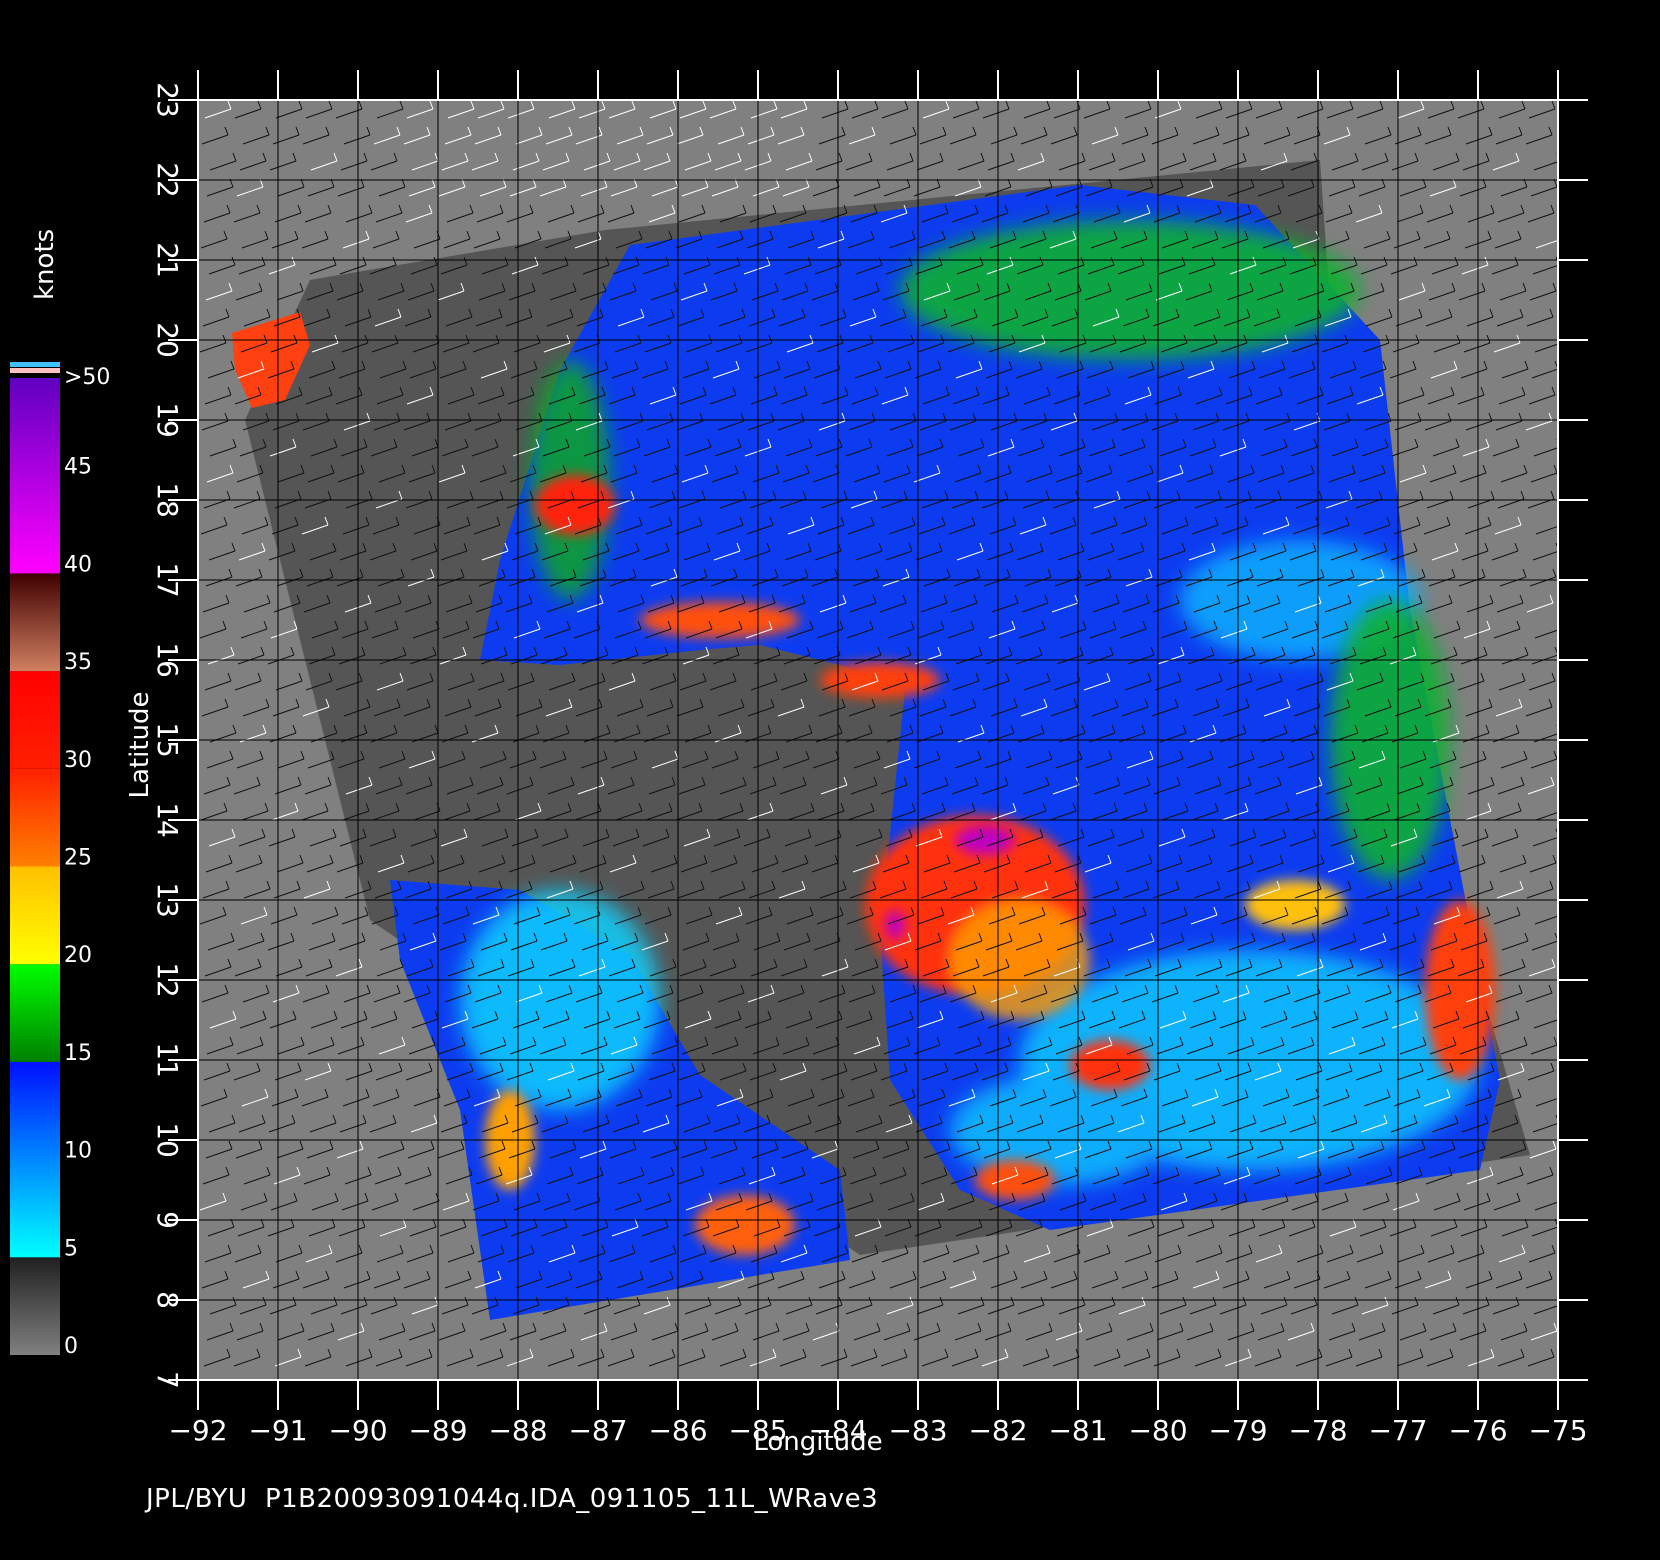  Describe the element at coordinates (167, 180) in the screenshot. I see `y-tick-label: 22` at that location.